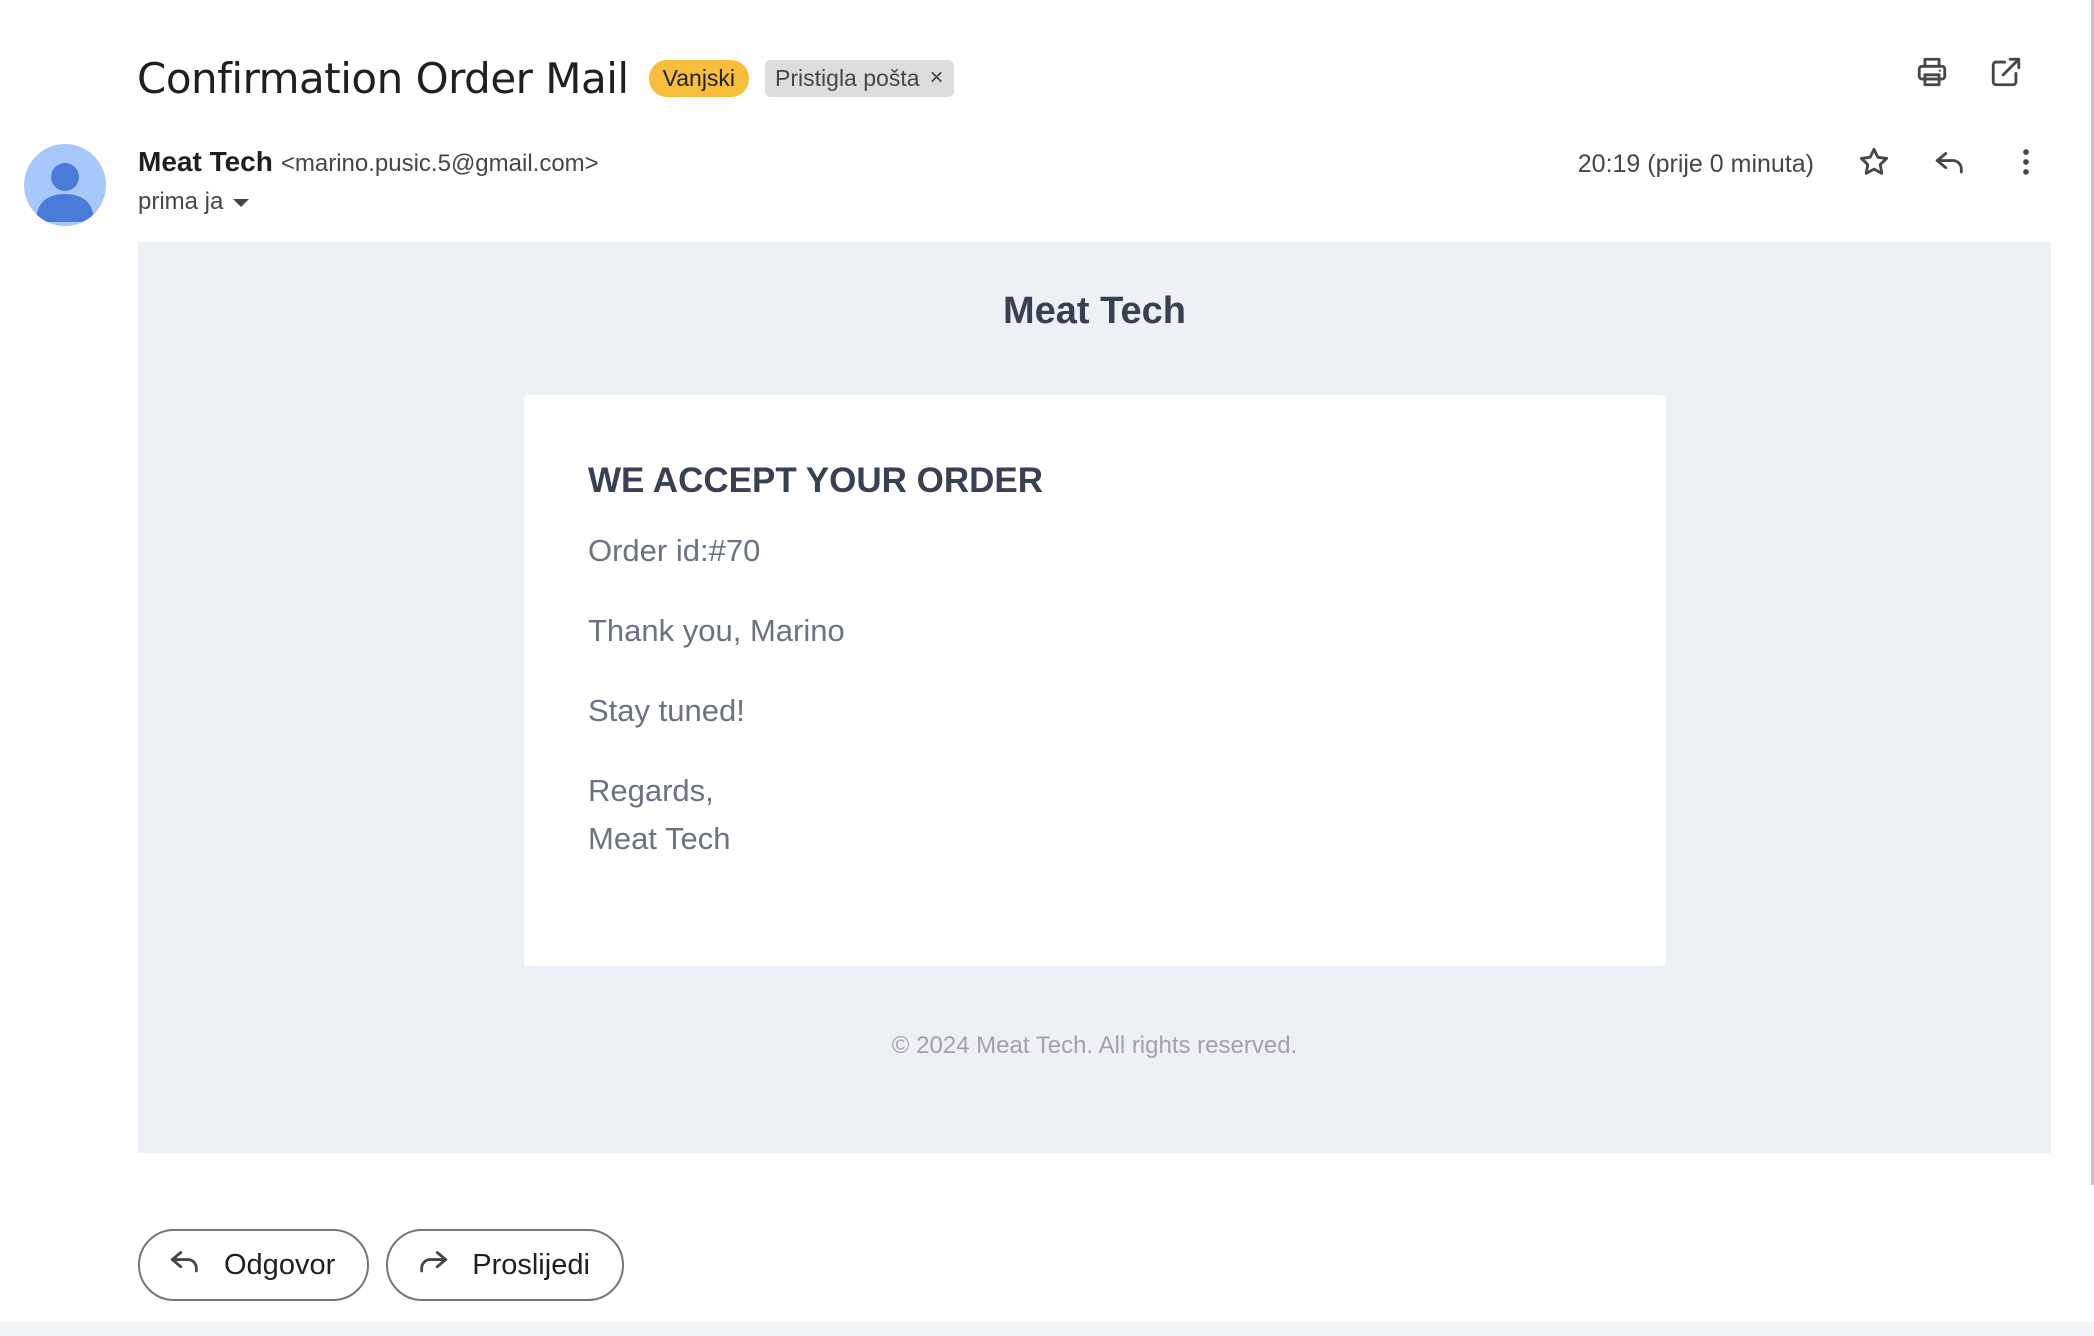 The height and width of the screenshot is (1336, 2094). Describe the element at coordinates (65, 192) in the screenshot. I see `person-icon` at that location.